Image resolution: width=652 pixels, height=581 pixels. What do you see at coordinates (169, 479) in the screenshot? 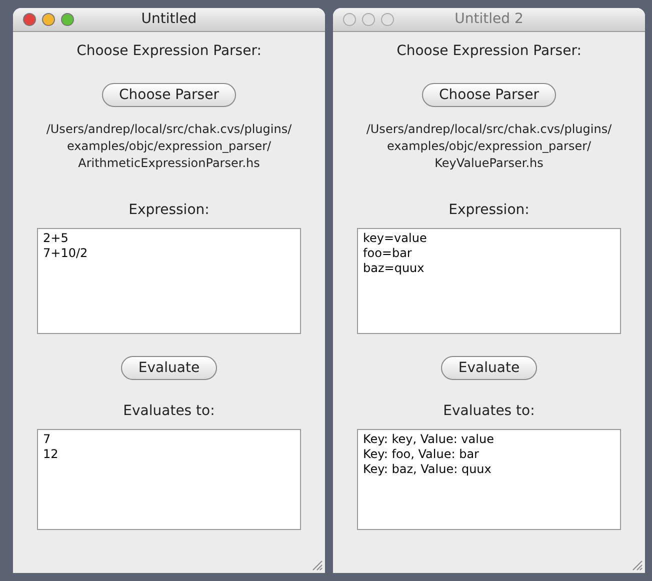
I see `result-field: 7 12` at bounding box center [169, 479].